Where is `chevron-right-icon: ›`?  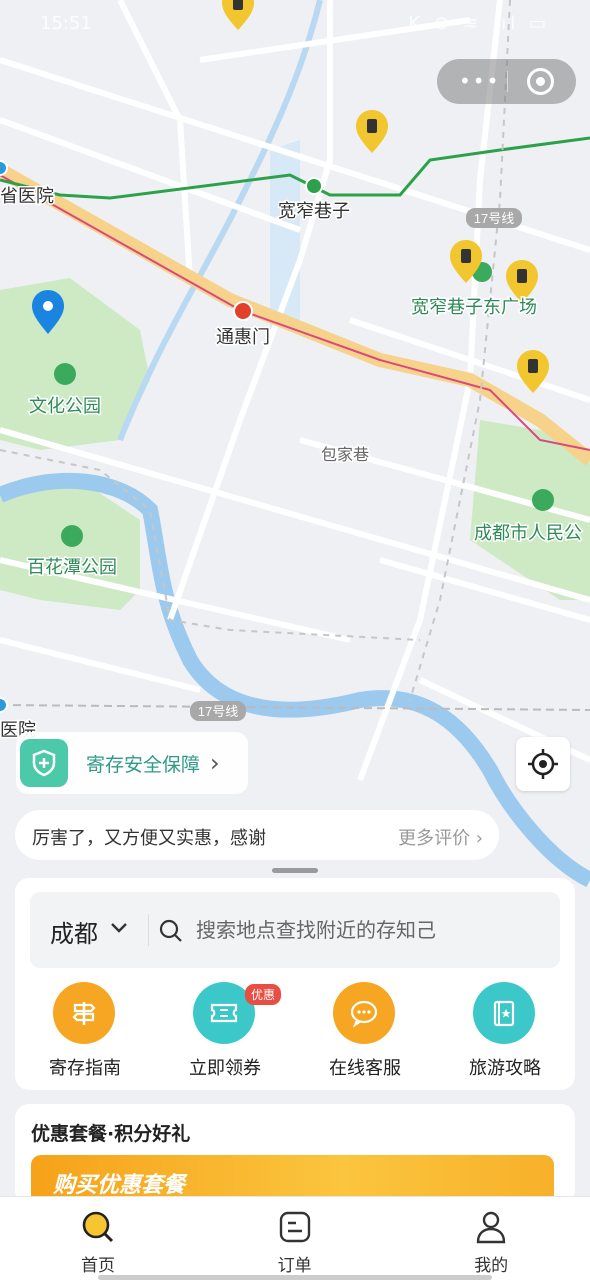 chevron-right-icon: › is located at coordinates (215, 763).